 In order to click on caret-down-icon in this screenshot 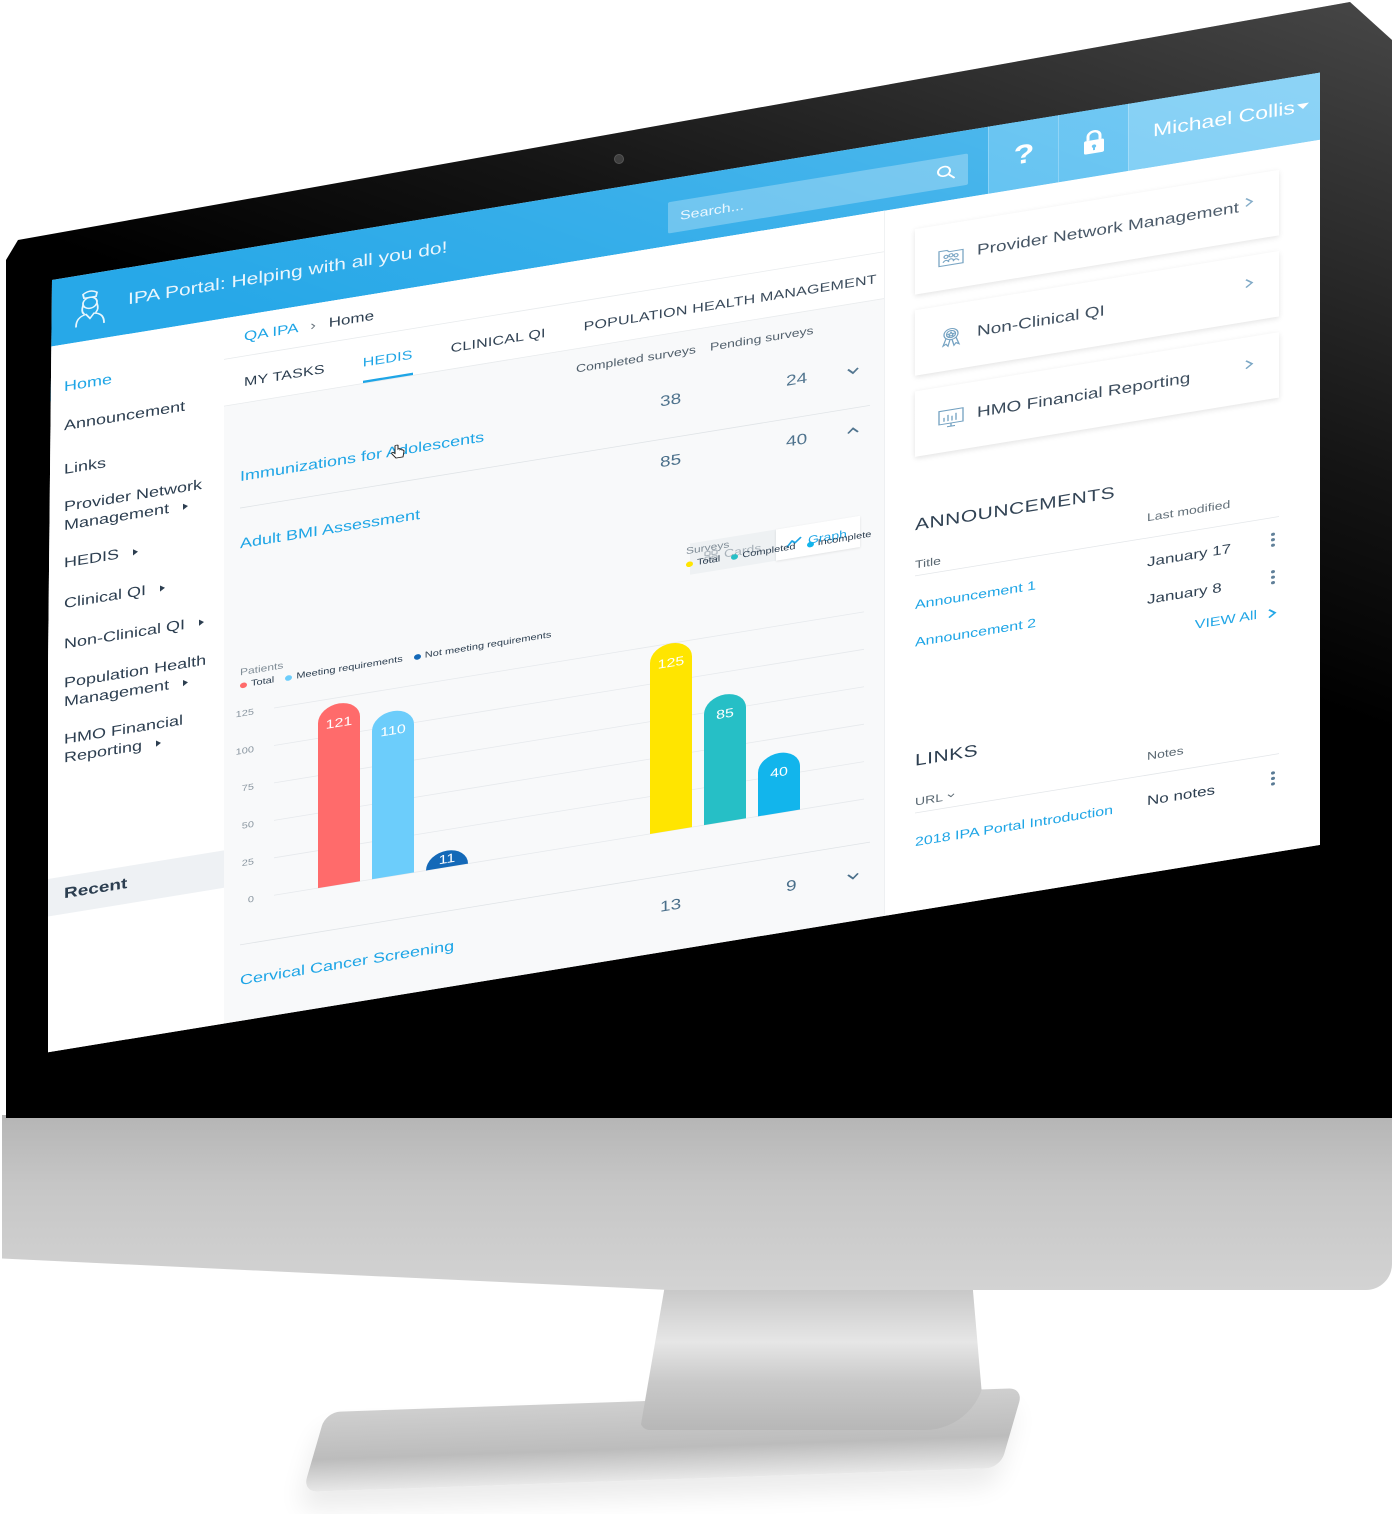, I will do `click(1303, 106)`.